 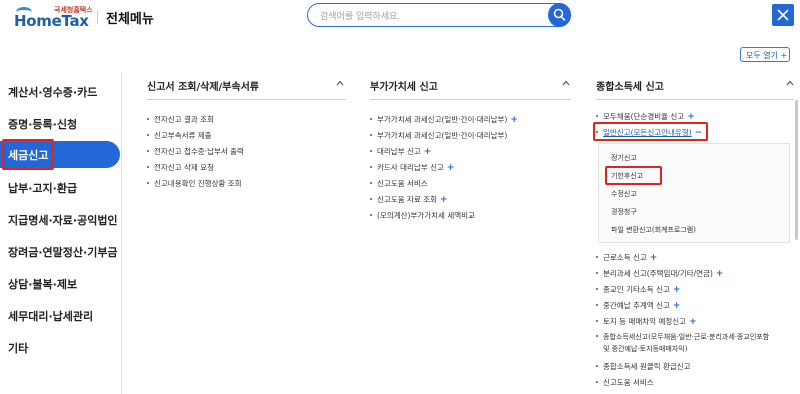 I want to click on list-item: 종교인 기타소득 신고 +, so click(x=638, y=289).